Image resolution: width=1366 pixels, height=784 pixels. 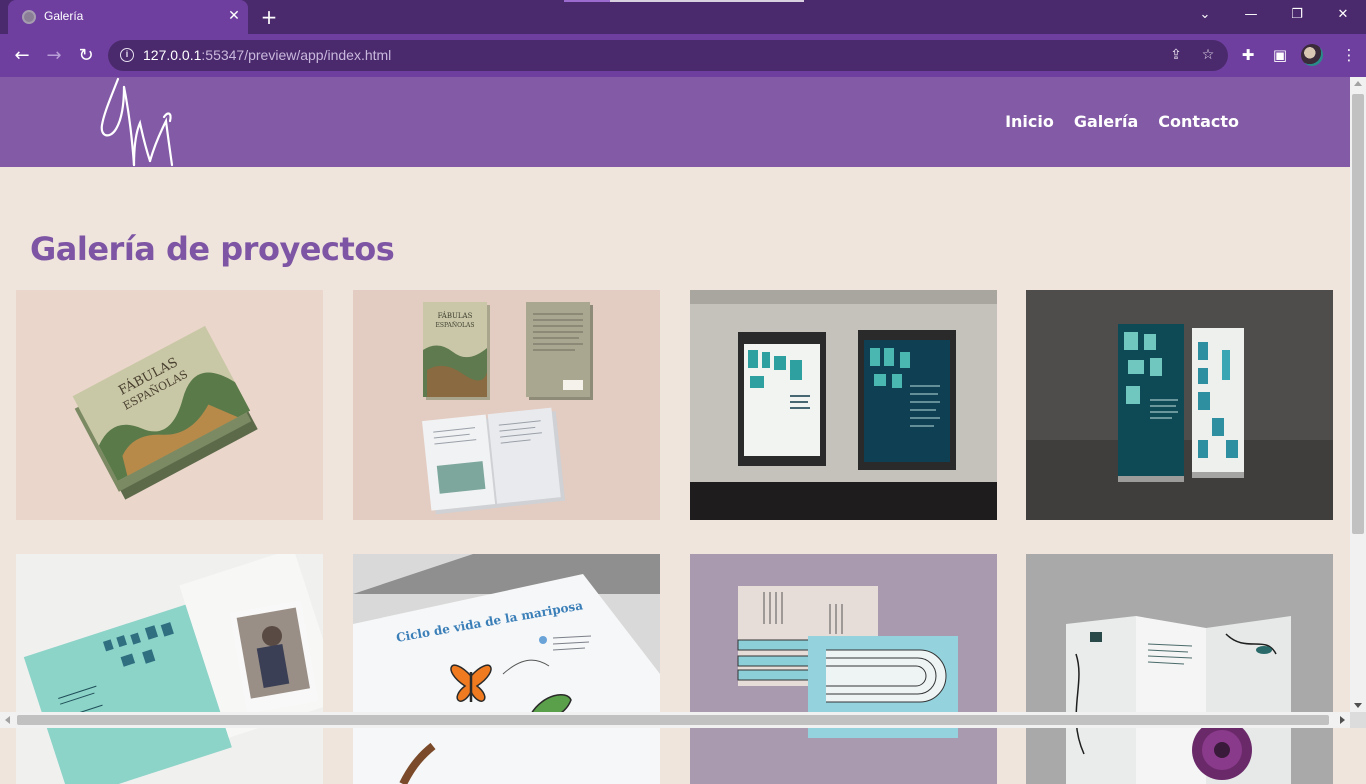 What do you see at coordinates (1312, 55) in the screenshot?
I see `profile-avatar` at bounding box center [1312, 55].